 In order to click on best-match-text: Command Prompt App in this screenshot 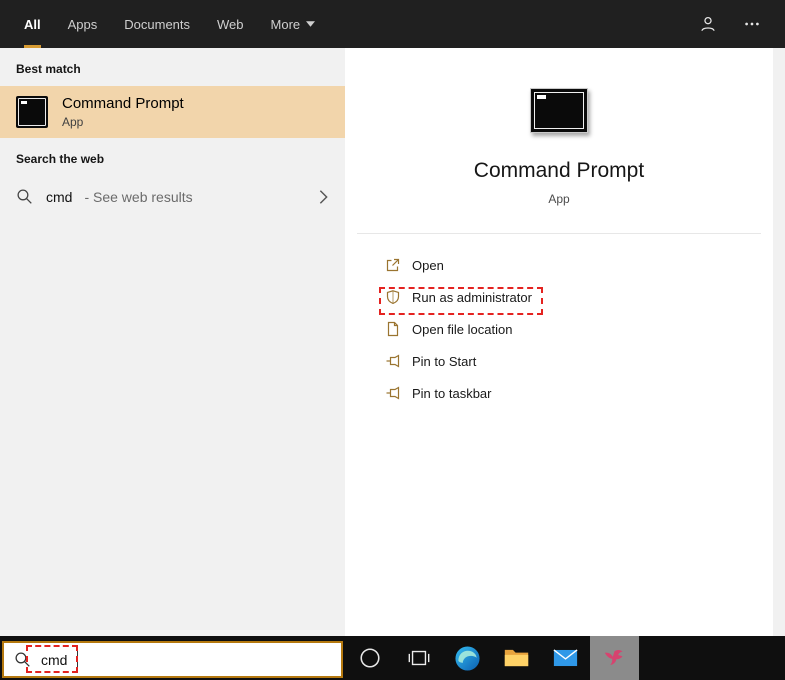, I will do `click(123, 112)`.